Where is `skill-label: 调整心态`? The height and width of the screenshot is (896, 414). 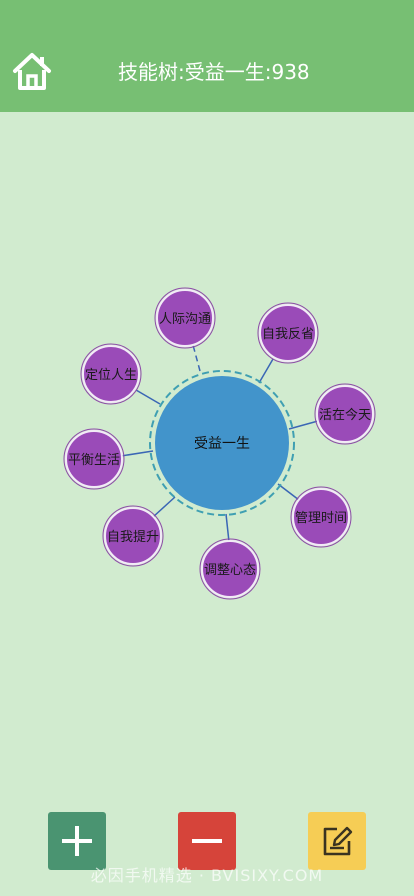 skill-label: 调整心态 is located at coordinates (230, 570).